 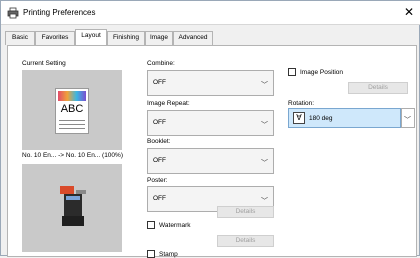 I want to click on stamp-checkbox, so click(x=151, y=254).